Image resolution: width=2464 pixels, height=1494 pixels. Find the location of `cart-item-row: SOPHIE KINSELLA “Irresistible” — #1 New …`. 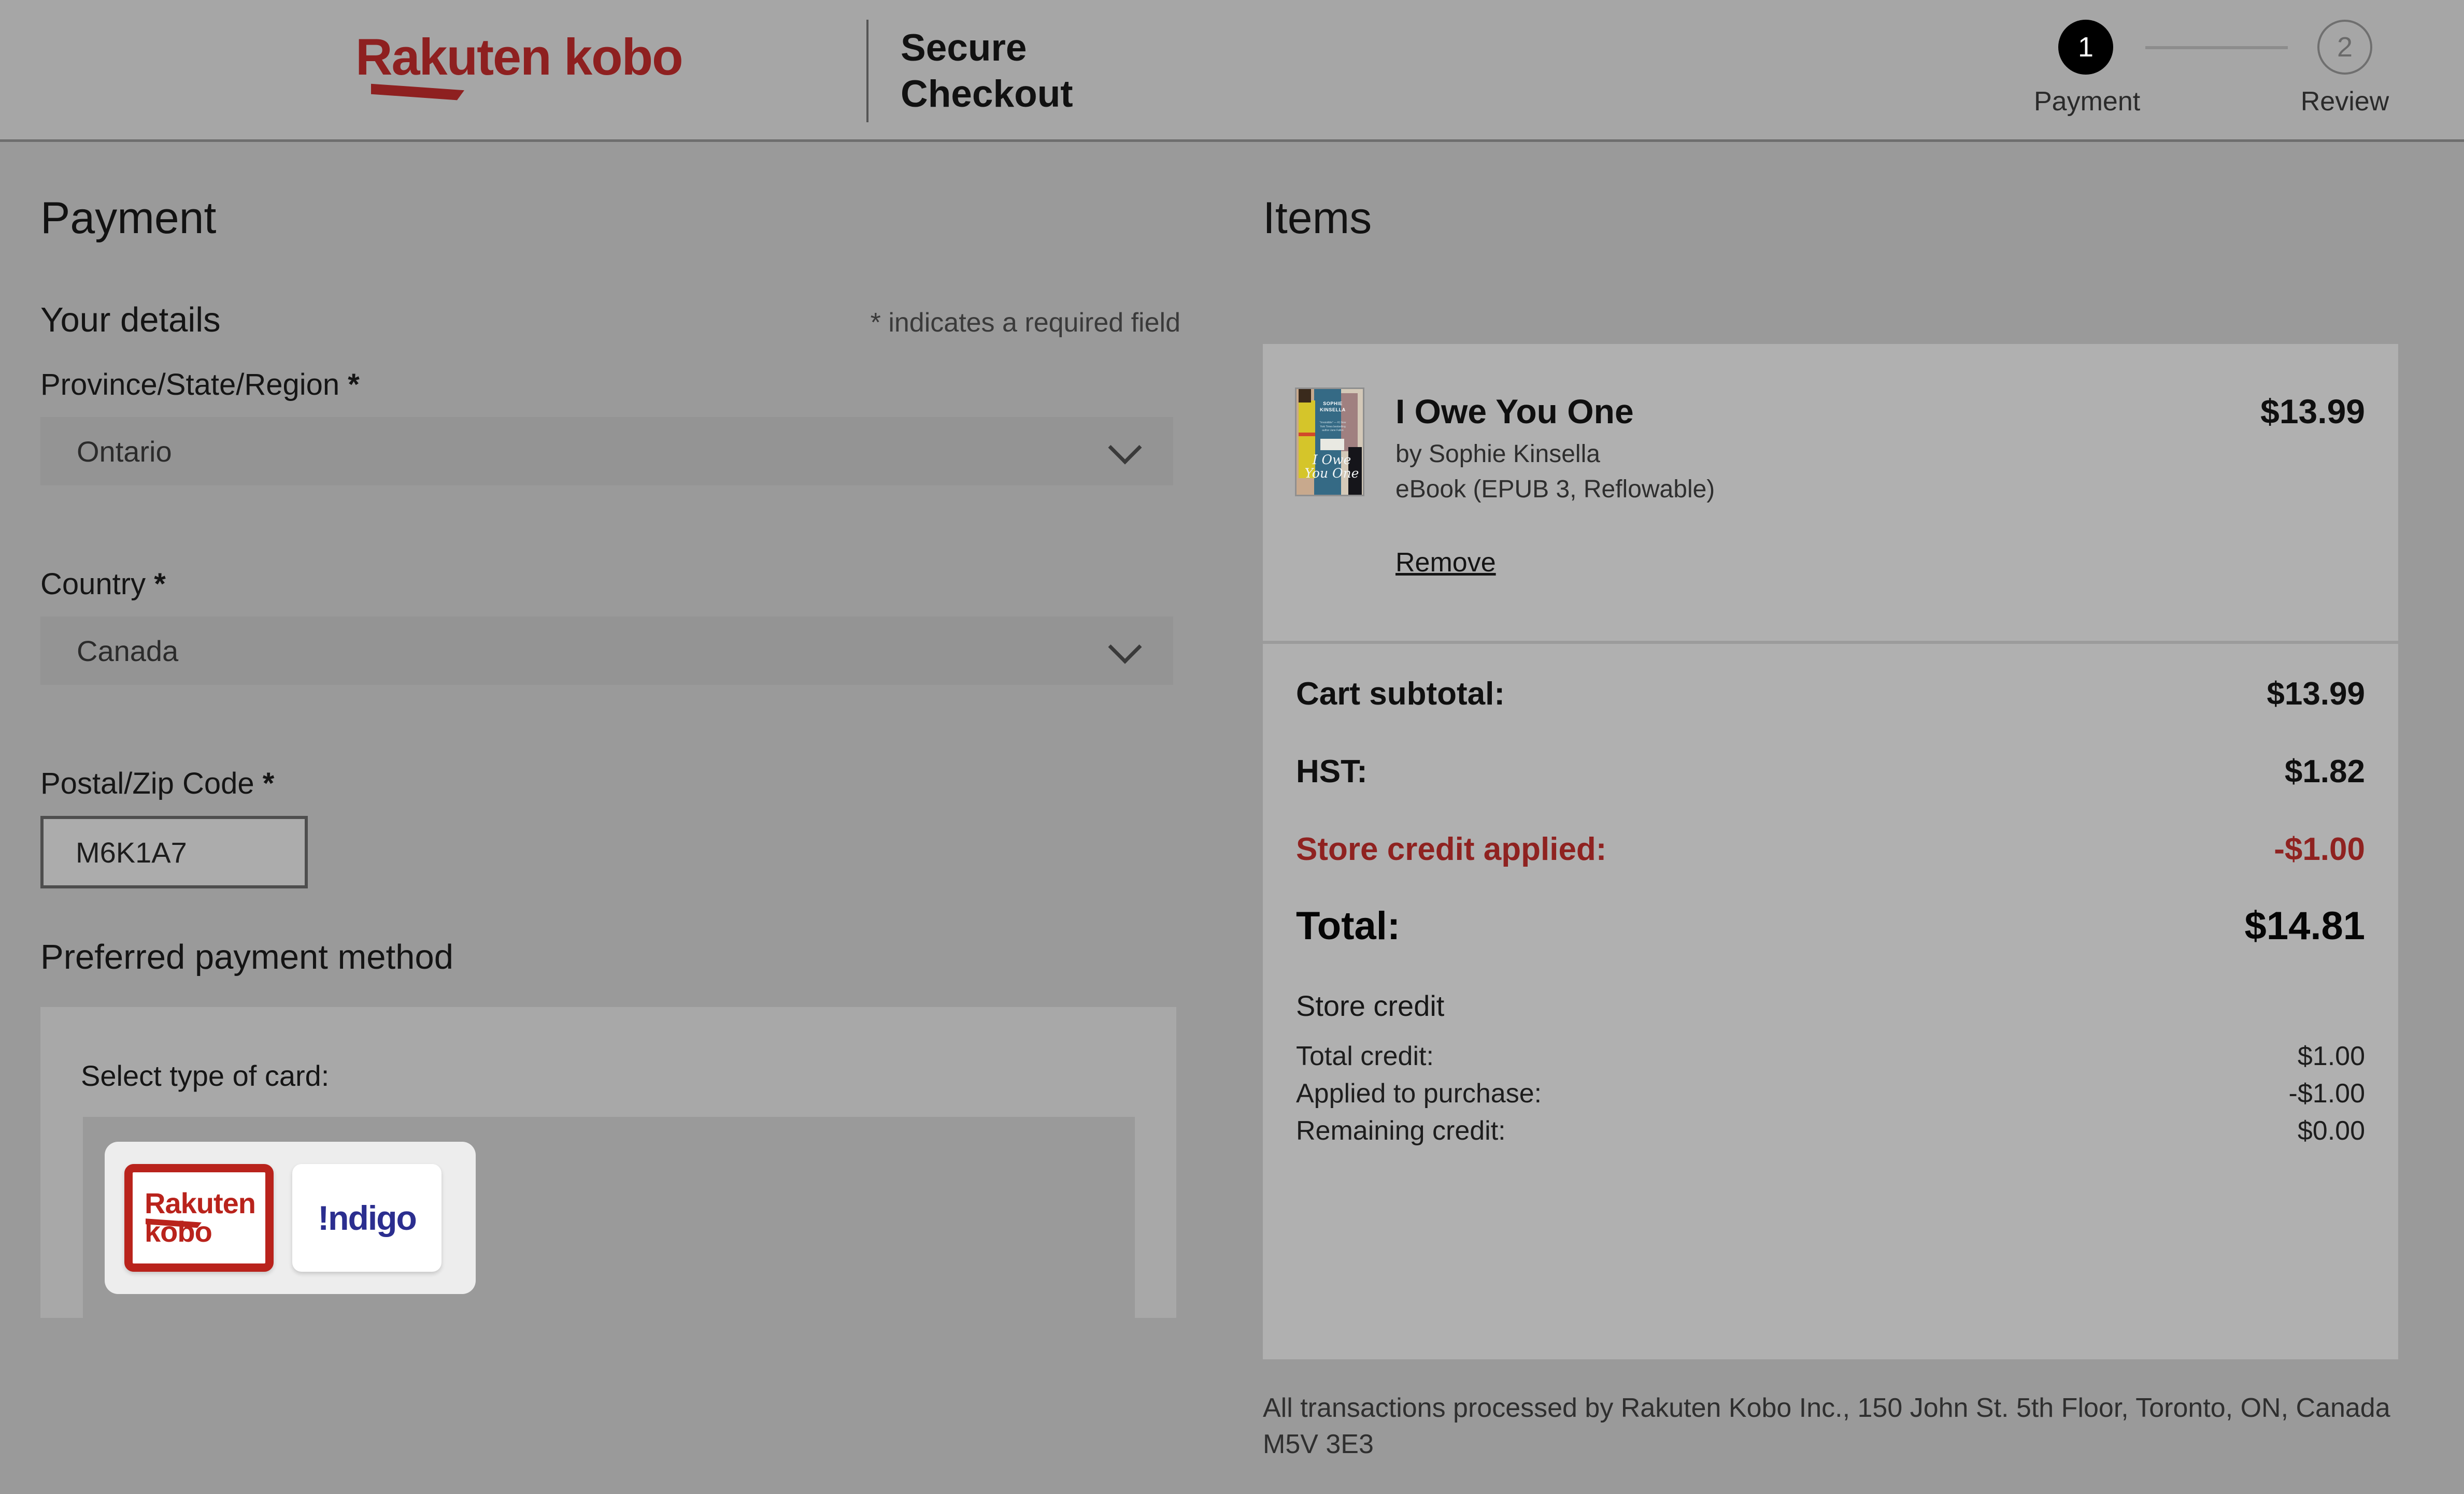

cart-item-row: SOPHIE KINSELLA “Irresistible” — #1 New … is located at coordinates (1831, 492).